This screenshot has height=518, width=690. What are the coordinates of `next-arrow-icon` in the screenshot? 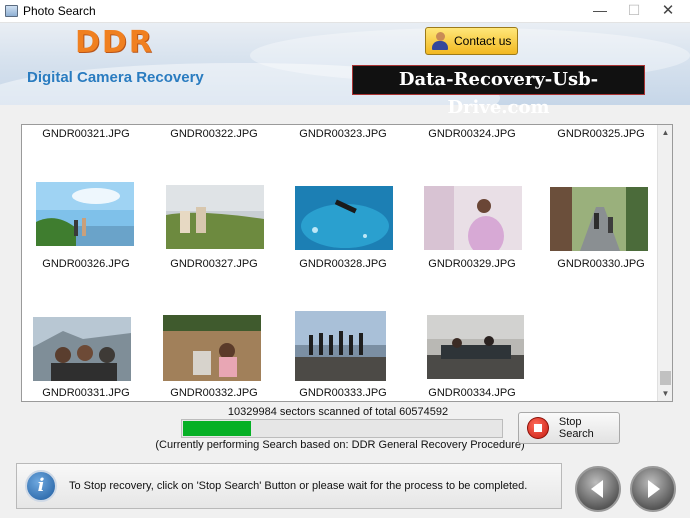 It's located at (654, 489).